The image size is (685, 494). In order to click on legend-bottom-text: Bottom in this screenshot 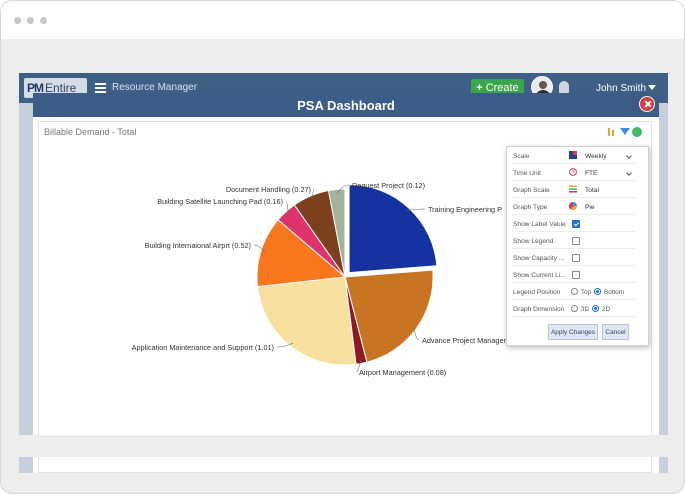, I will do `click(614, 292)`.